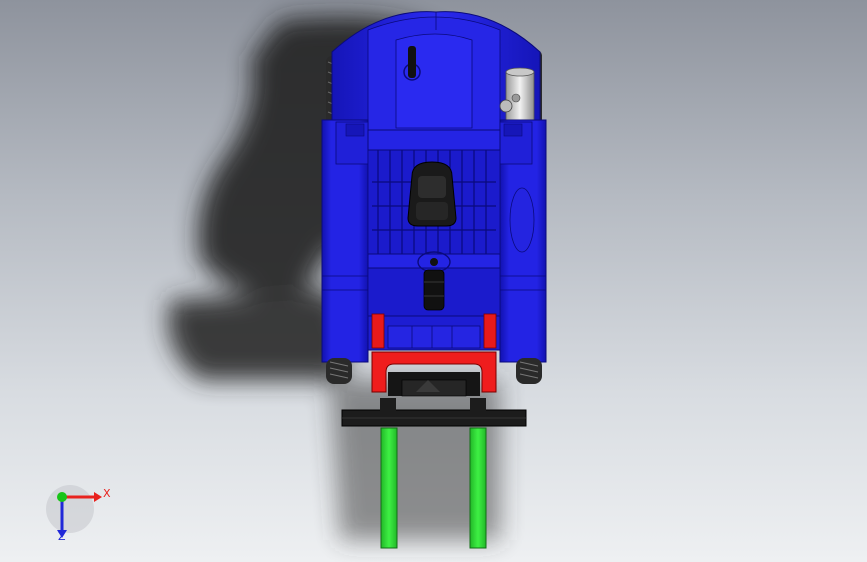  Describe the element at coordinates (79, 515) in the screenshot. I see `coordinate-triad` at that location.